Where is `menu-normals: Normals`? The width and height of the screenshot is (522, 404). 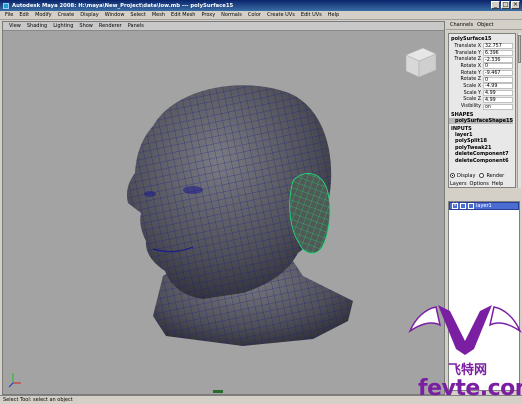
menu-normals: Normals is located at coordinates (231, 15).